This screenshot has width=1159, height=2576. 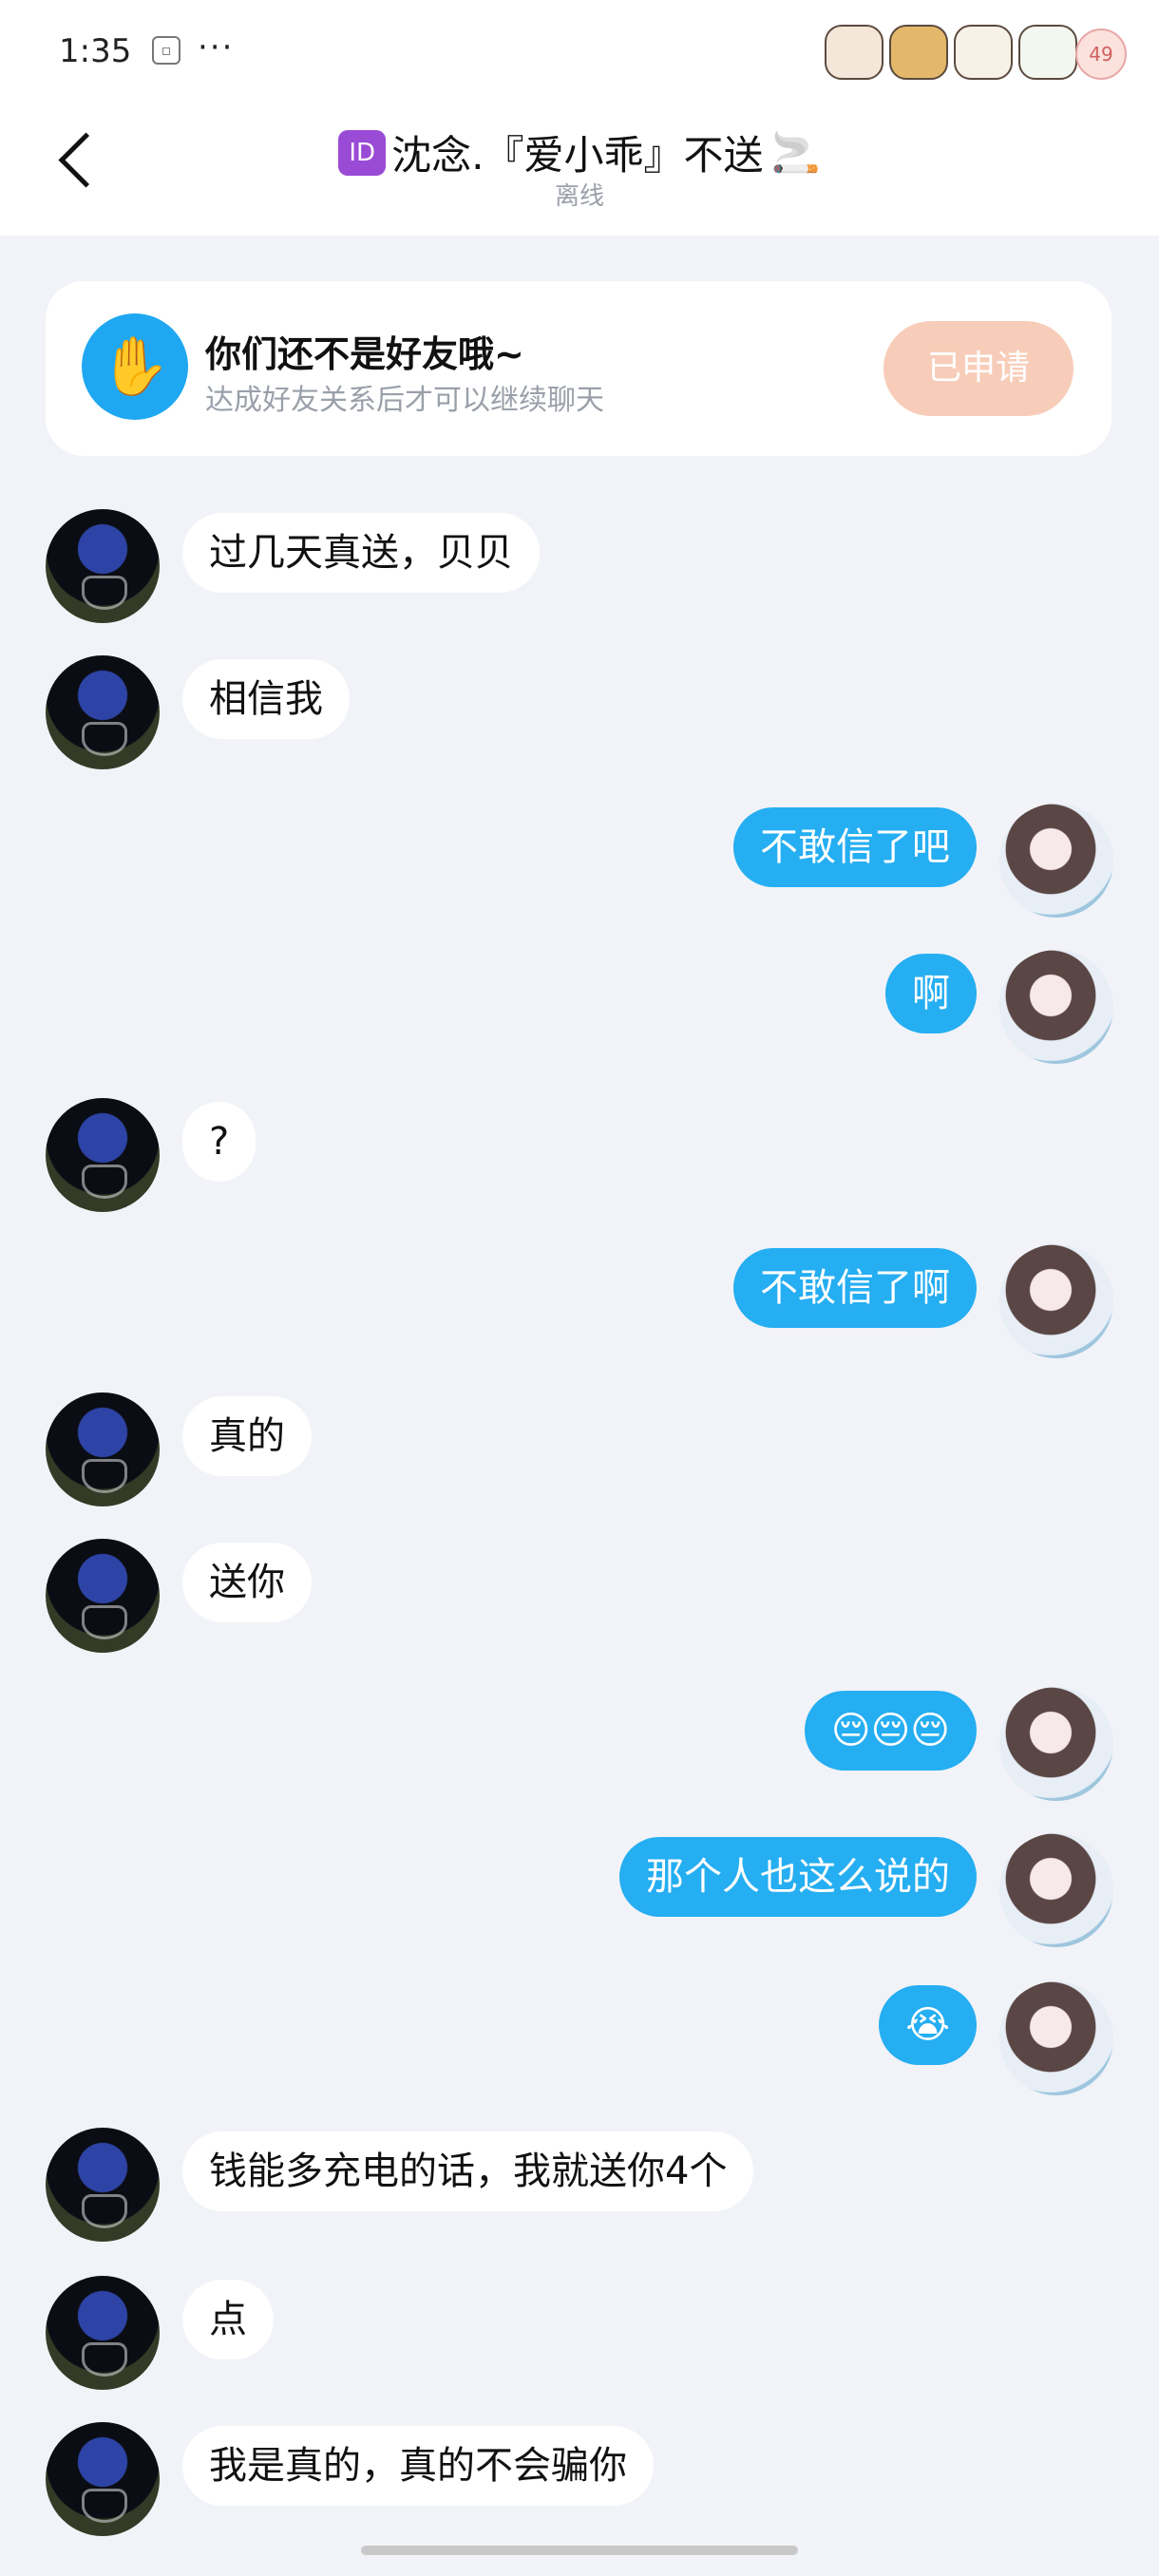 I want to click on signal-icon, so click(x=983, y=52).